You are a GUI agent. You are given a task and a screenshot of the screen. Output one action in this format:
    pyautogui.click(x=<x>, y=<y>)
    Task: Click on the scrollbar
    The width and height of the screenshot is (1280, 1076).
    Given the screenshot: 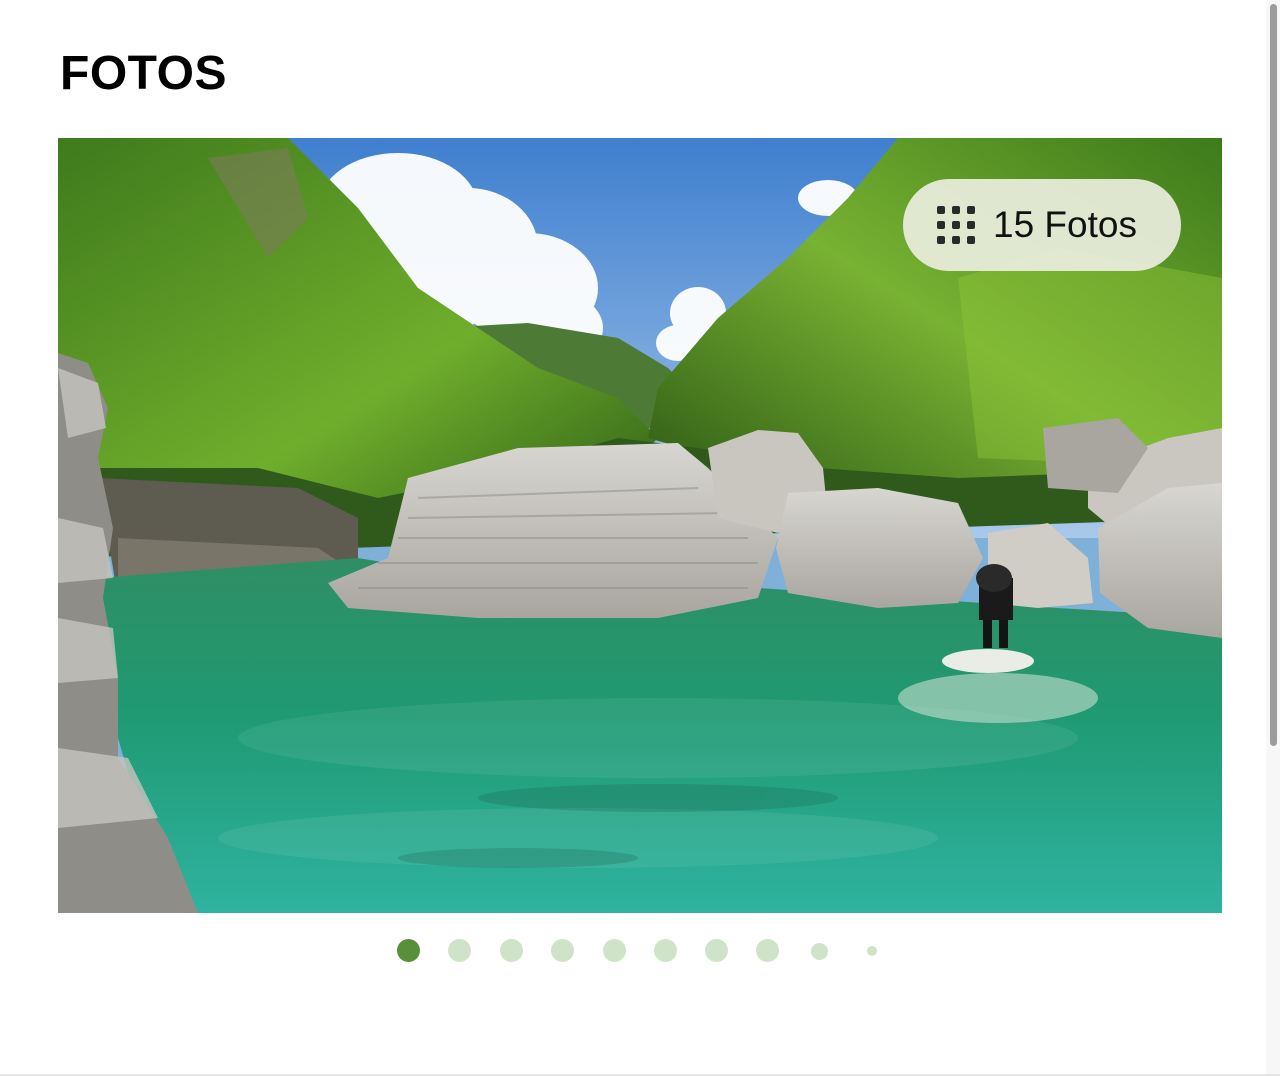 What is the action you would take?
    pyautogui.click(x=1273, y=538)
    